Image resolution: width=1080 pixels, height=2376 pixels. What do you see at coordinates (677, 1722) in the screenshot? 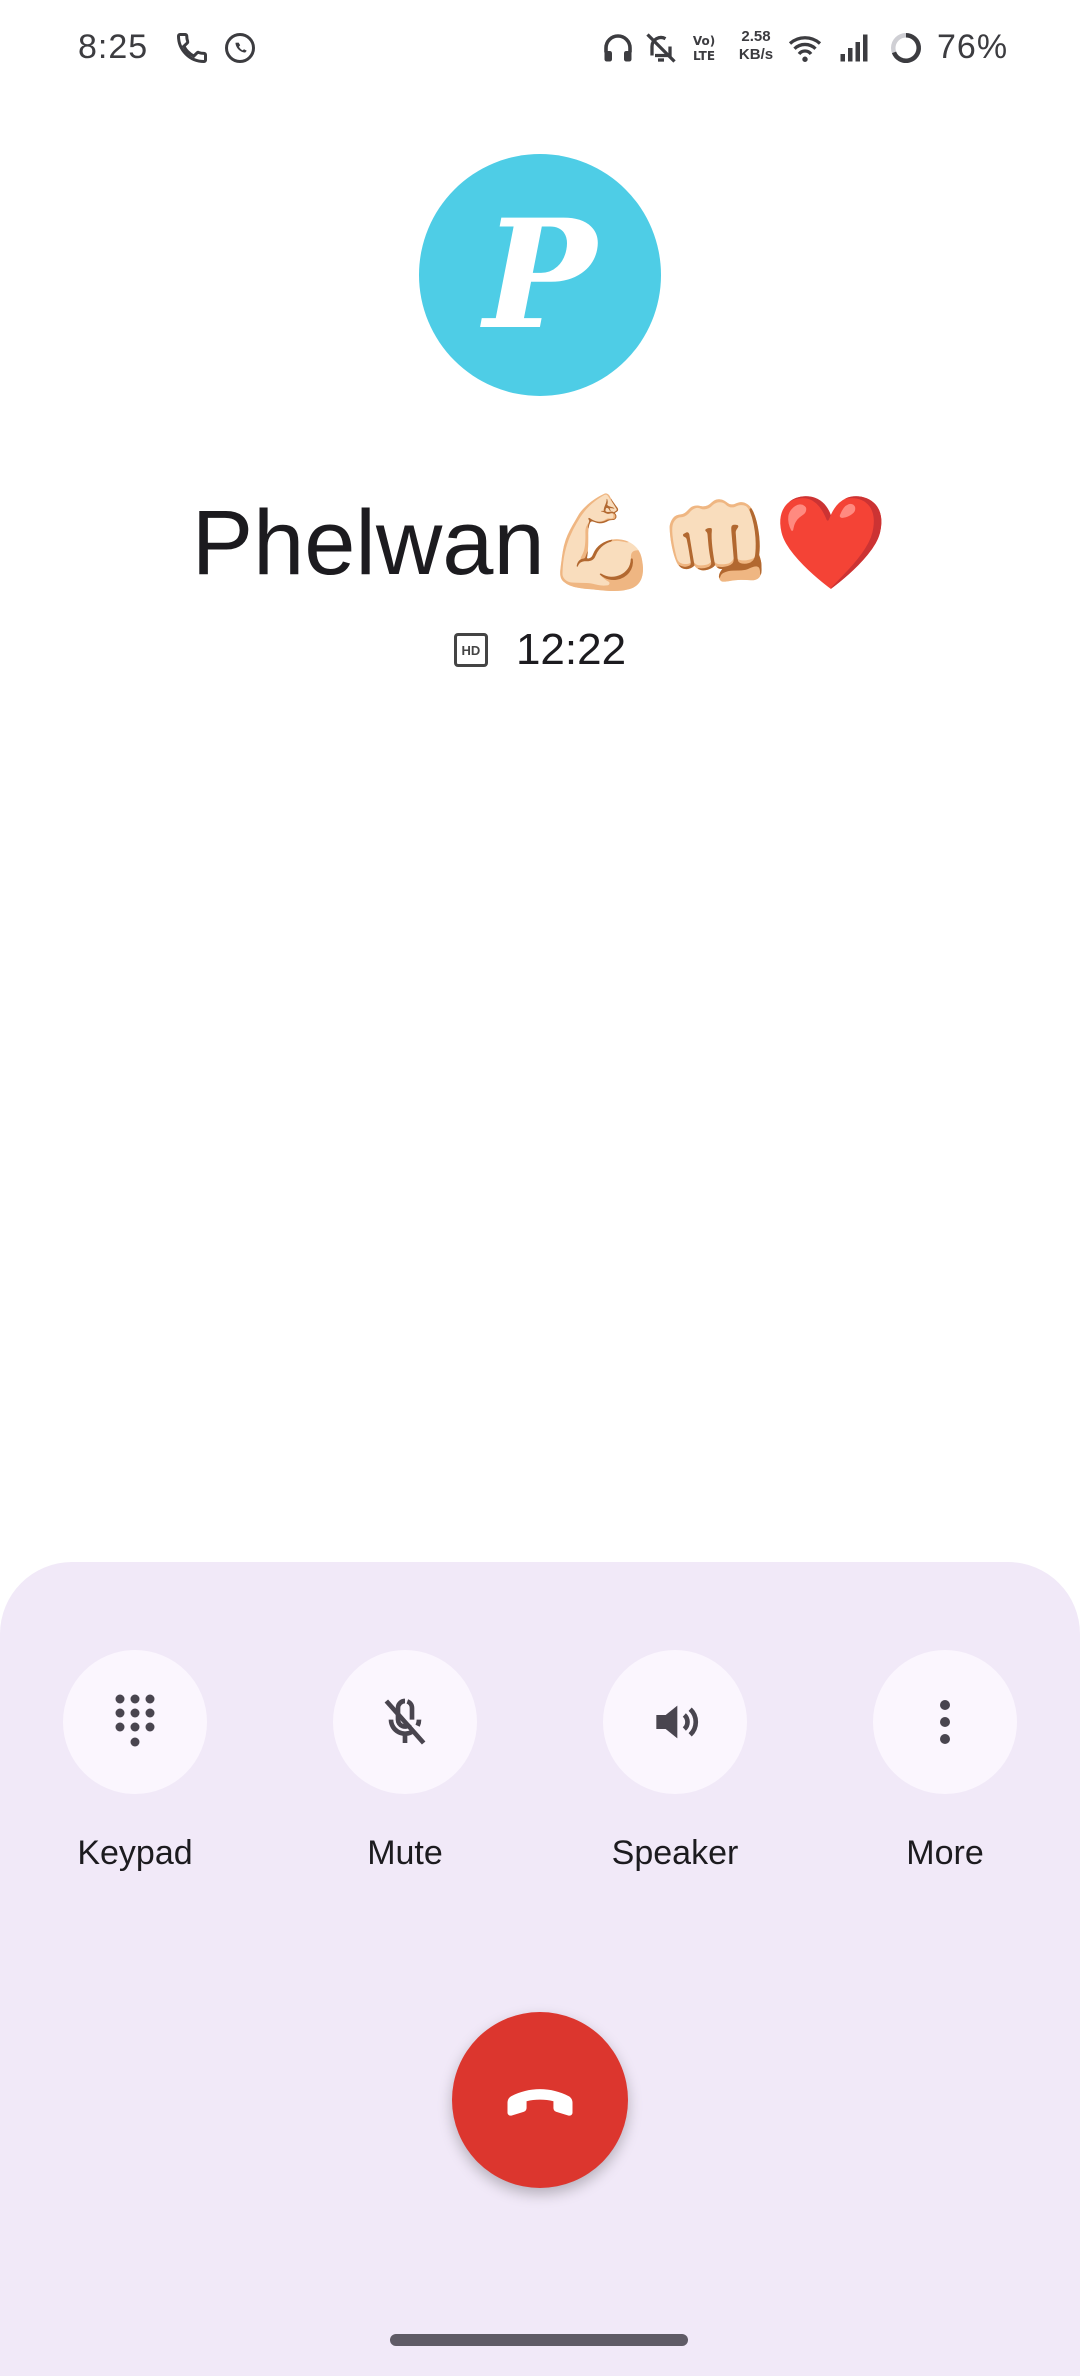
I see `volume-icon` at bounding box center [677, 1722].